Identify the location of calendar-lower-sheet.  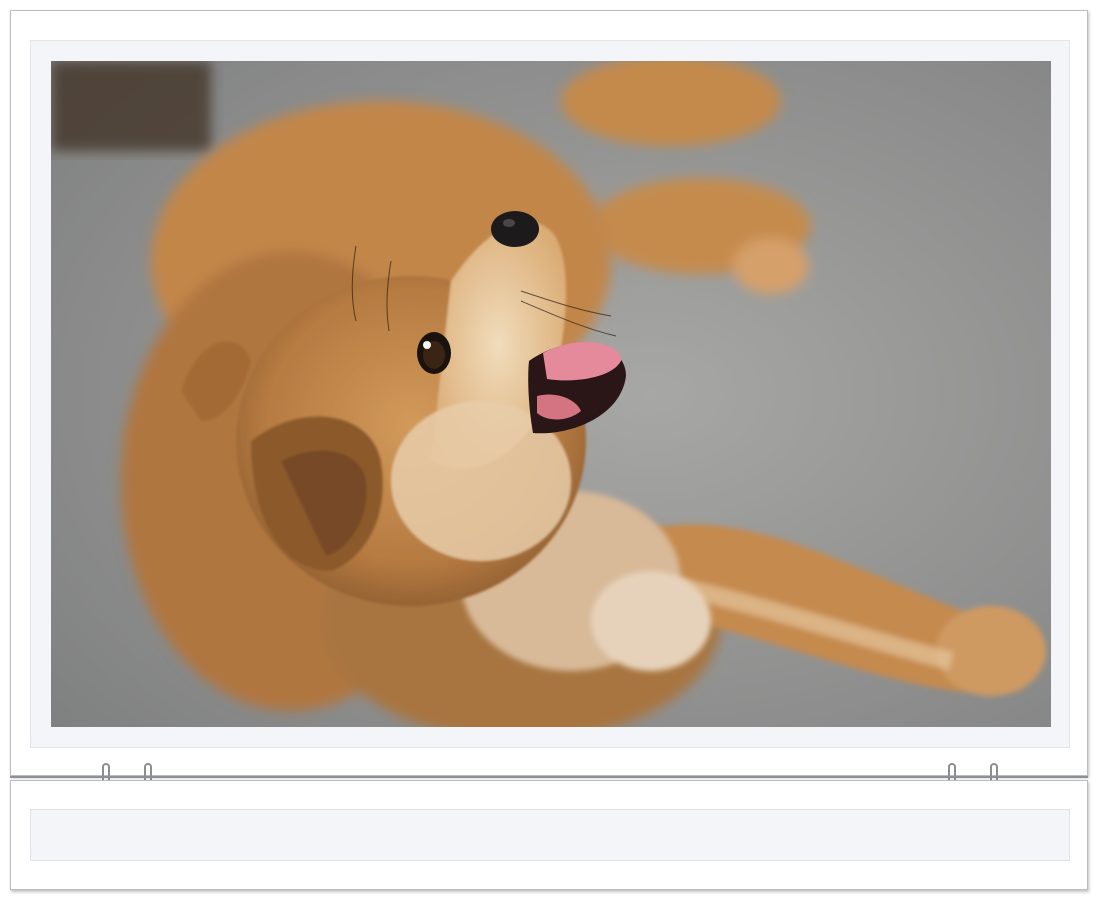
(549, 835).